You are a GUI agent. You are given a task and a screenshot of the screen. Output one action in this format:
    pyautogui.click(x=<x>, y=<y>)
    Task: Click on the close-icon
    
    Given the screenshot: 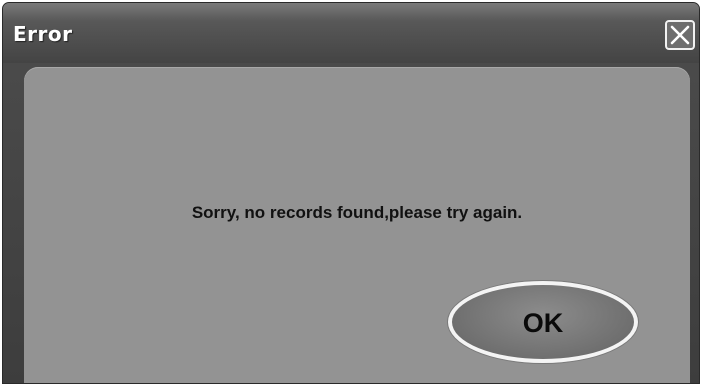 What is the action you would take?
    pyautogui.click(x=680, y=35)
    